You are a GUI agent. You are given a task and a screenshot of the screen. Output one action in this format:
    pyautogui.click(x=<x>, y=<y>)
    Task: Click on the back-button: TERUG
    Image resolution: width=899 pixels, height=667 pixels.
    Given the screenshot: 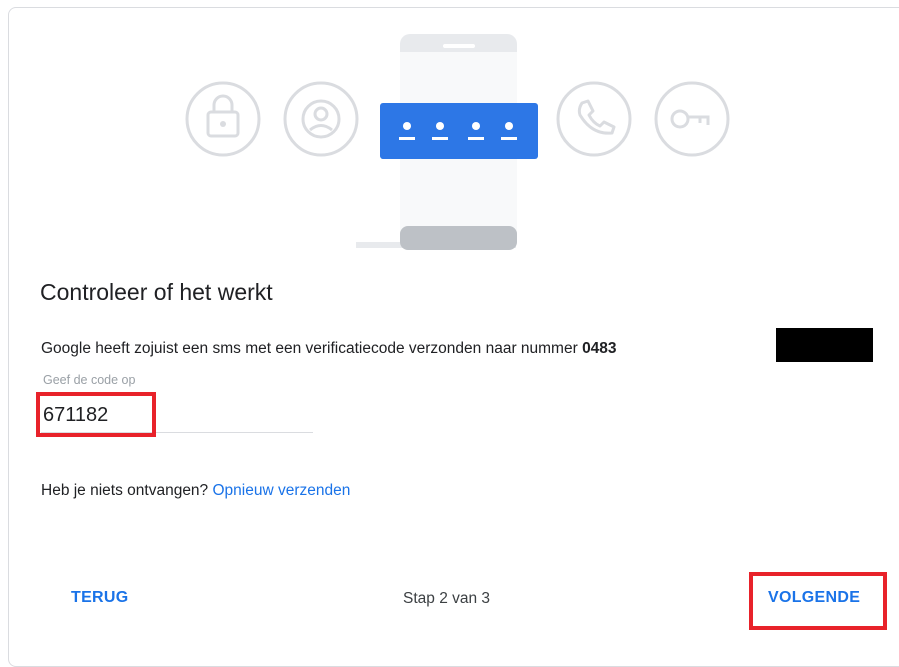 What is the action you would take?
    pyautogui.click(x=100, y=598)
    